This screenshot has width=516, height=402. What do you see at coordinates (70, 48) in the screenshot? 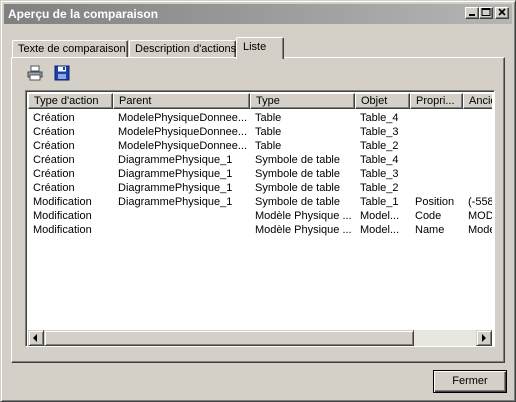
I see `tab-texte-de-comparaison: Texte de comparaison` at bounding box center [70, 48].